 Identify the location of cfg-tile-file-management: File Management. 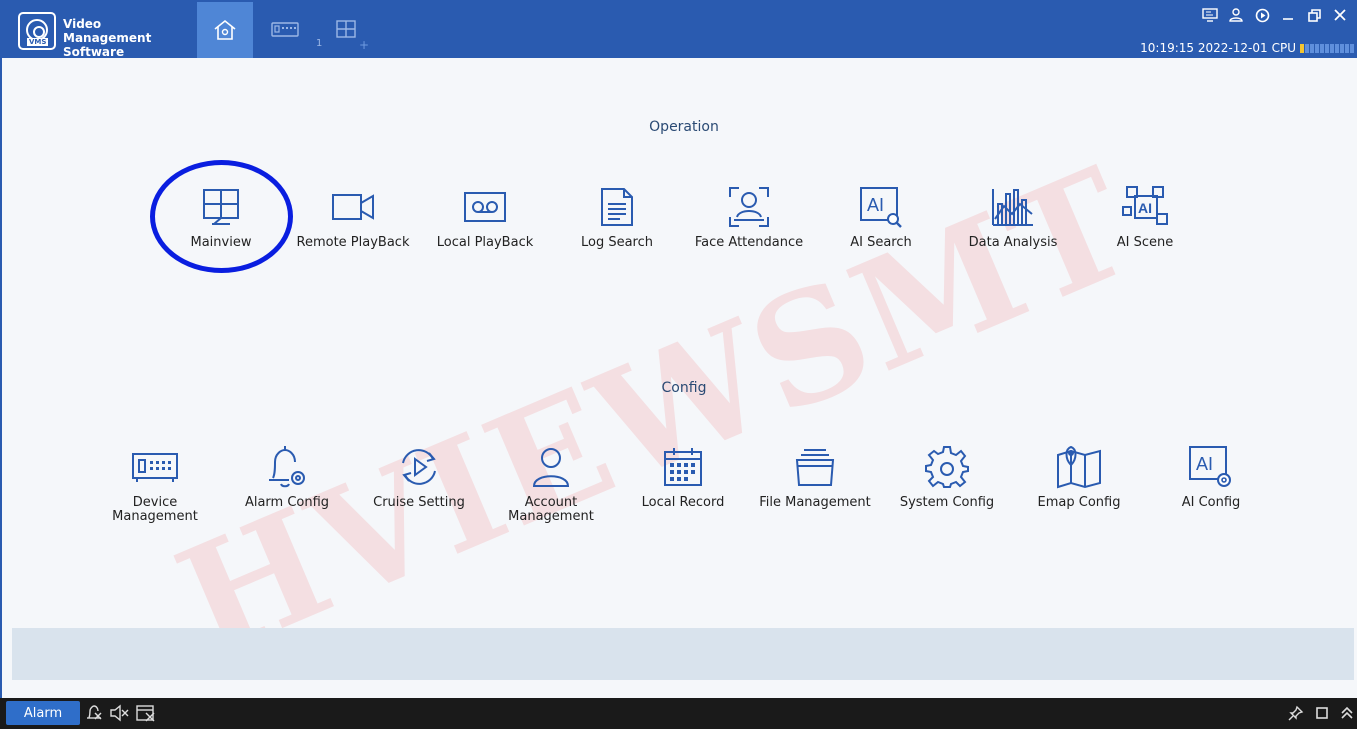
(815, 476).